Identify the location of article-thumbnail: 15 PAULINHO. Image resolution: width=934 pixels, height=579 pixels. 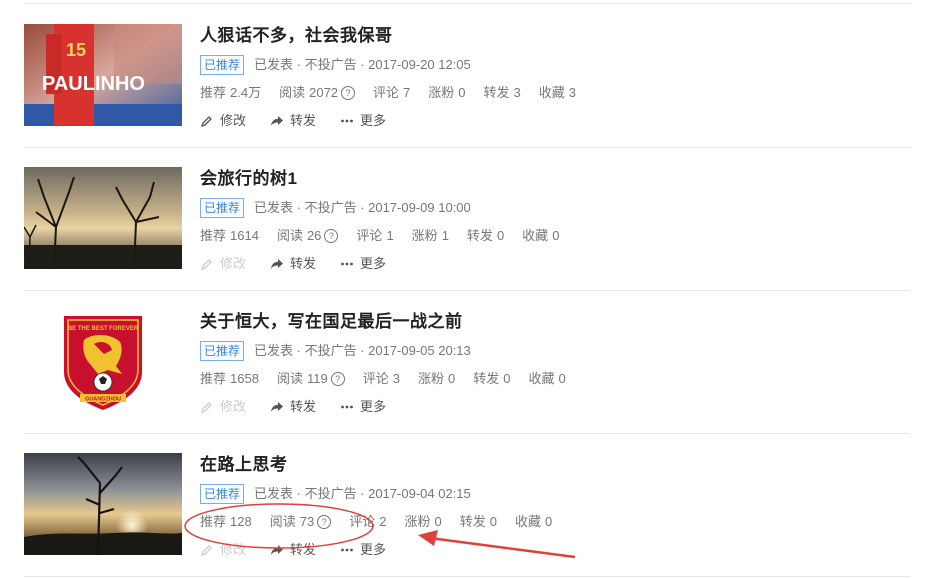
(103, 75).